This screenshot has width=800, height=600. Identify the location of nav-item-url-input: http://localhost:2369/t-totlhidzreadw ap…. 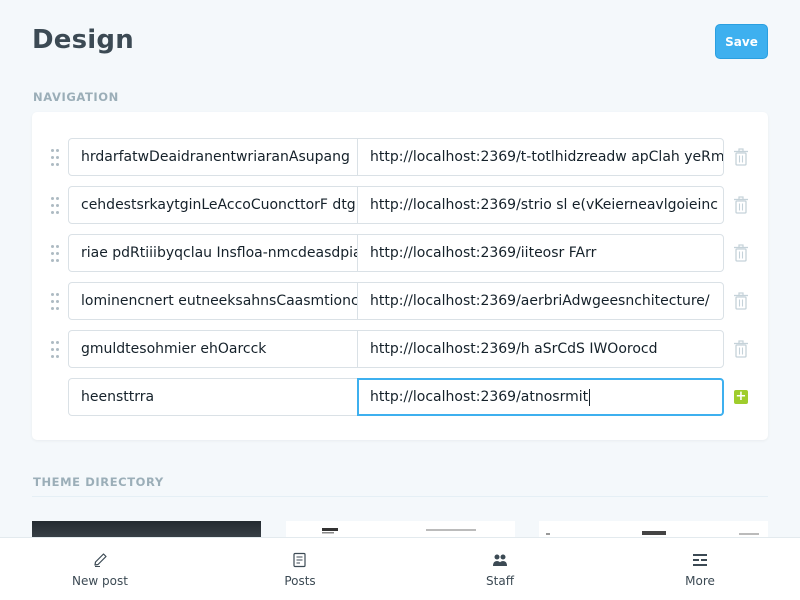
(540, 157).